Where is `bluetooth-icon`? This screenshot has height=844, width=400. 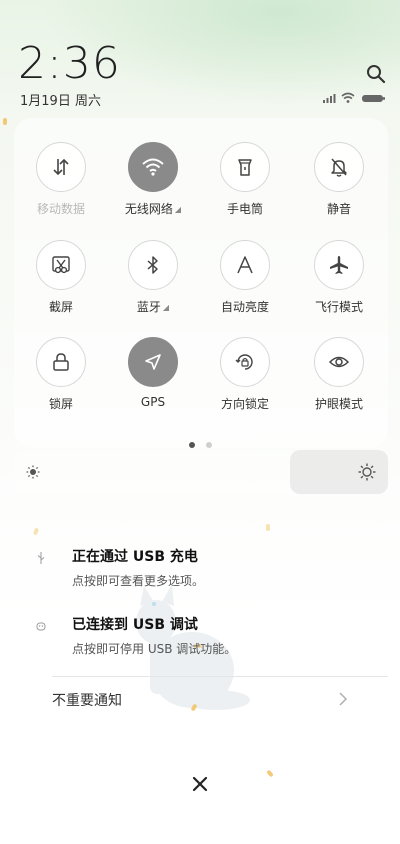
bluetooth-icon is located at coordinates (152, 265).